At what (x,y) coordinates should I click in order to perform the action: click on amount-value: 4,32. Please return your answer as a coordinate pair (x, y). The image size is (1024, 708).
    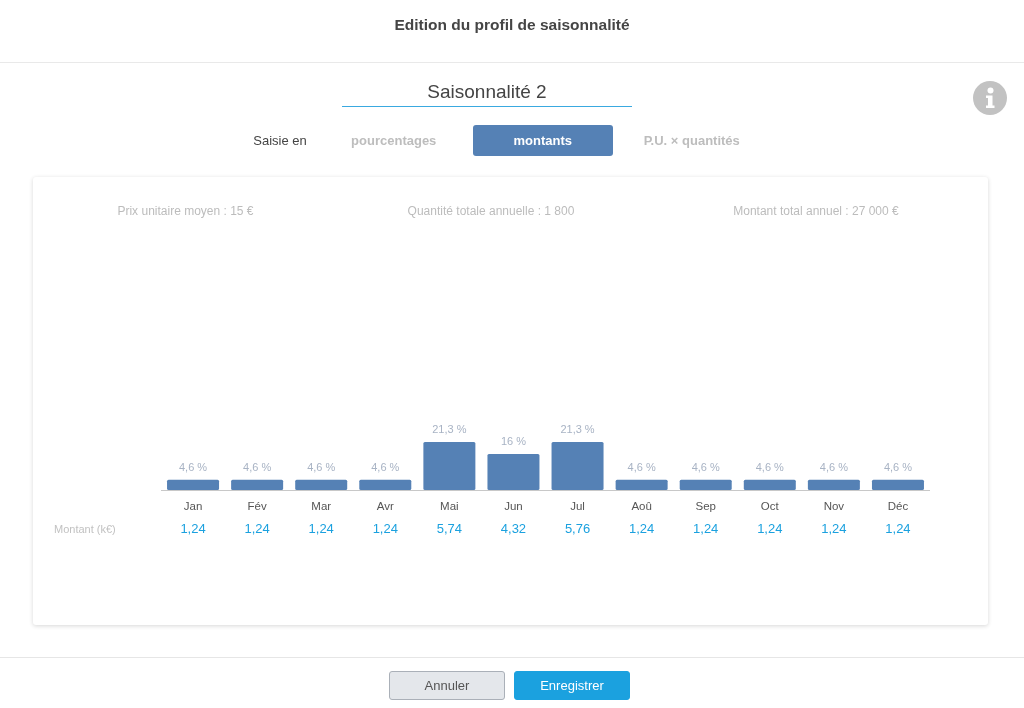
    Looking at the image, I should click on (513, 529).